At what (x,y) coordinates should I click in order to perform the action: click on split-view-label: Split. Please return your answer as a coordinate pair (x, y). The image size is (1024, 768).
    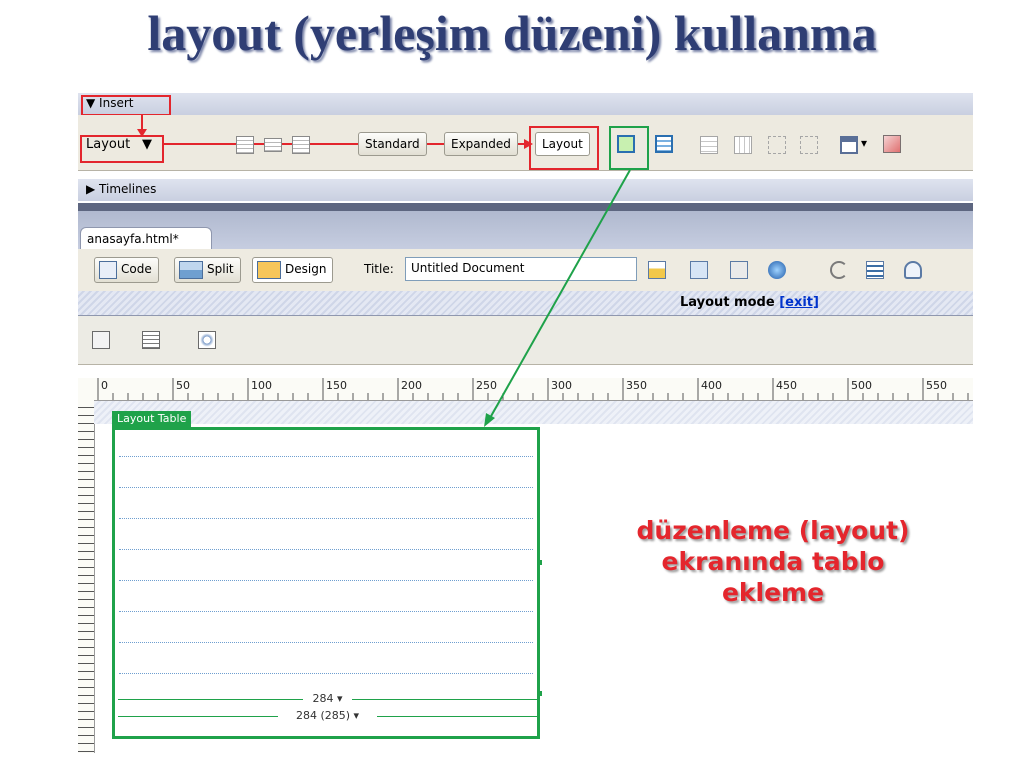
    Looking at the image, I should click on (220, 269).